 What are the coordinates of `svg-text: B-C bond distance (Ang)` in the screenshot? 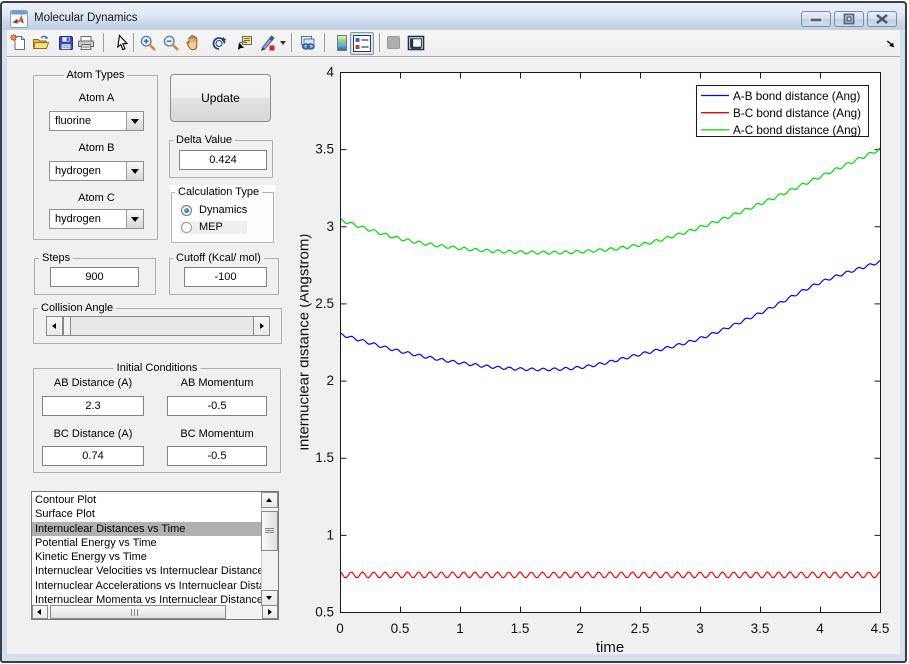 It's located at (797, 113).